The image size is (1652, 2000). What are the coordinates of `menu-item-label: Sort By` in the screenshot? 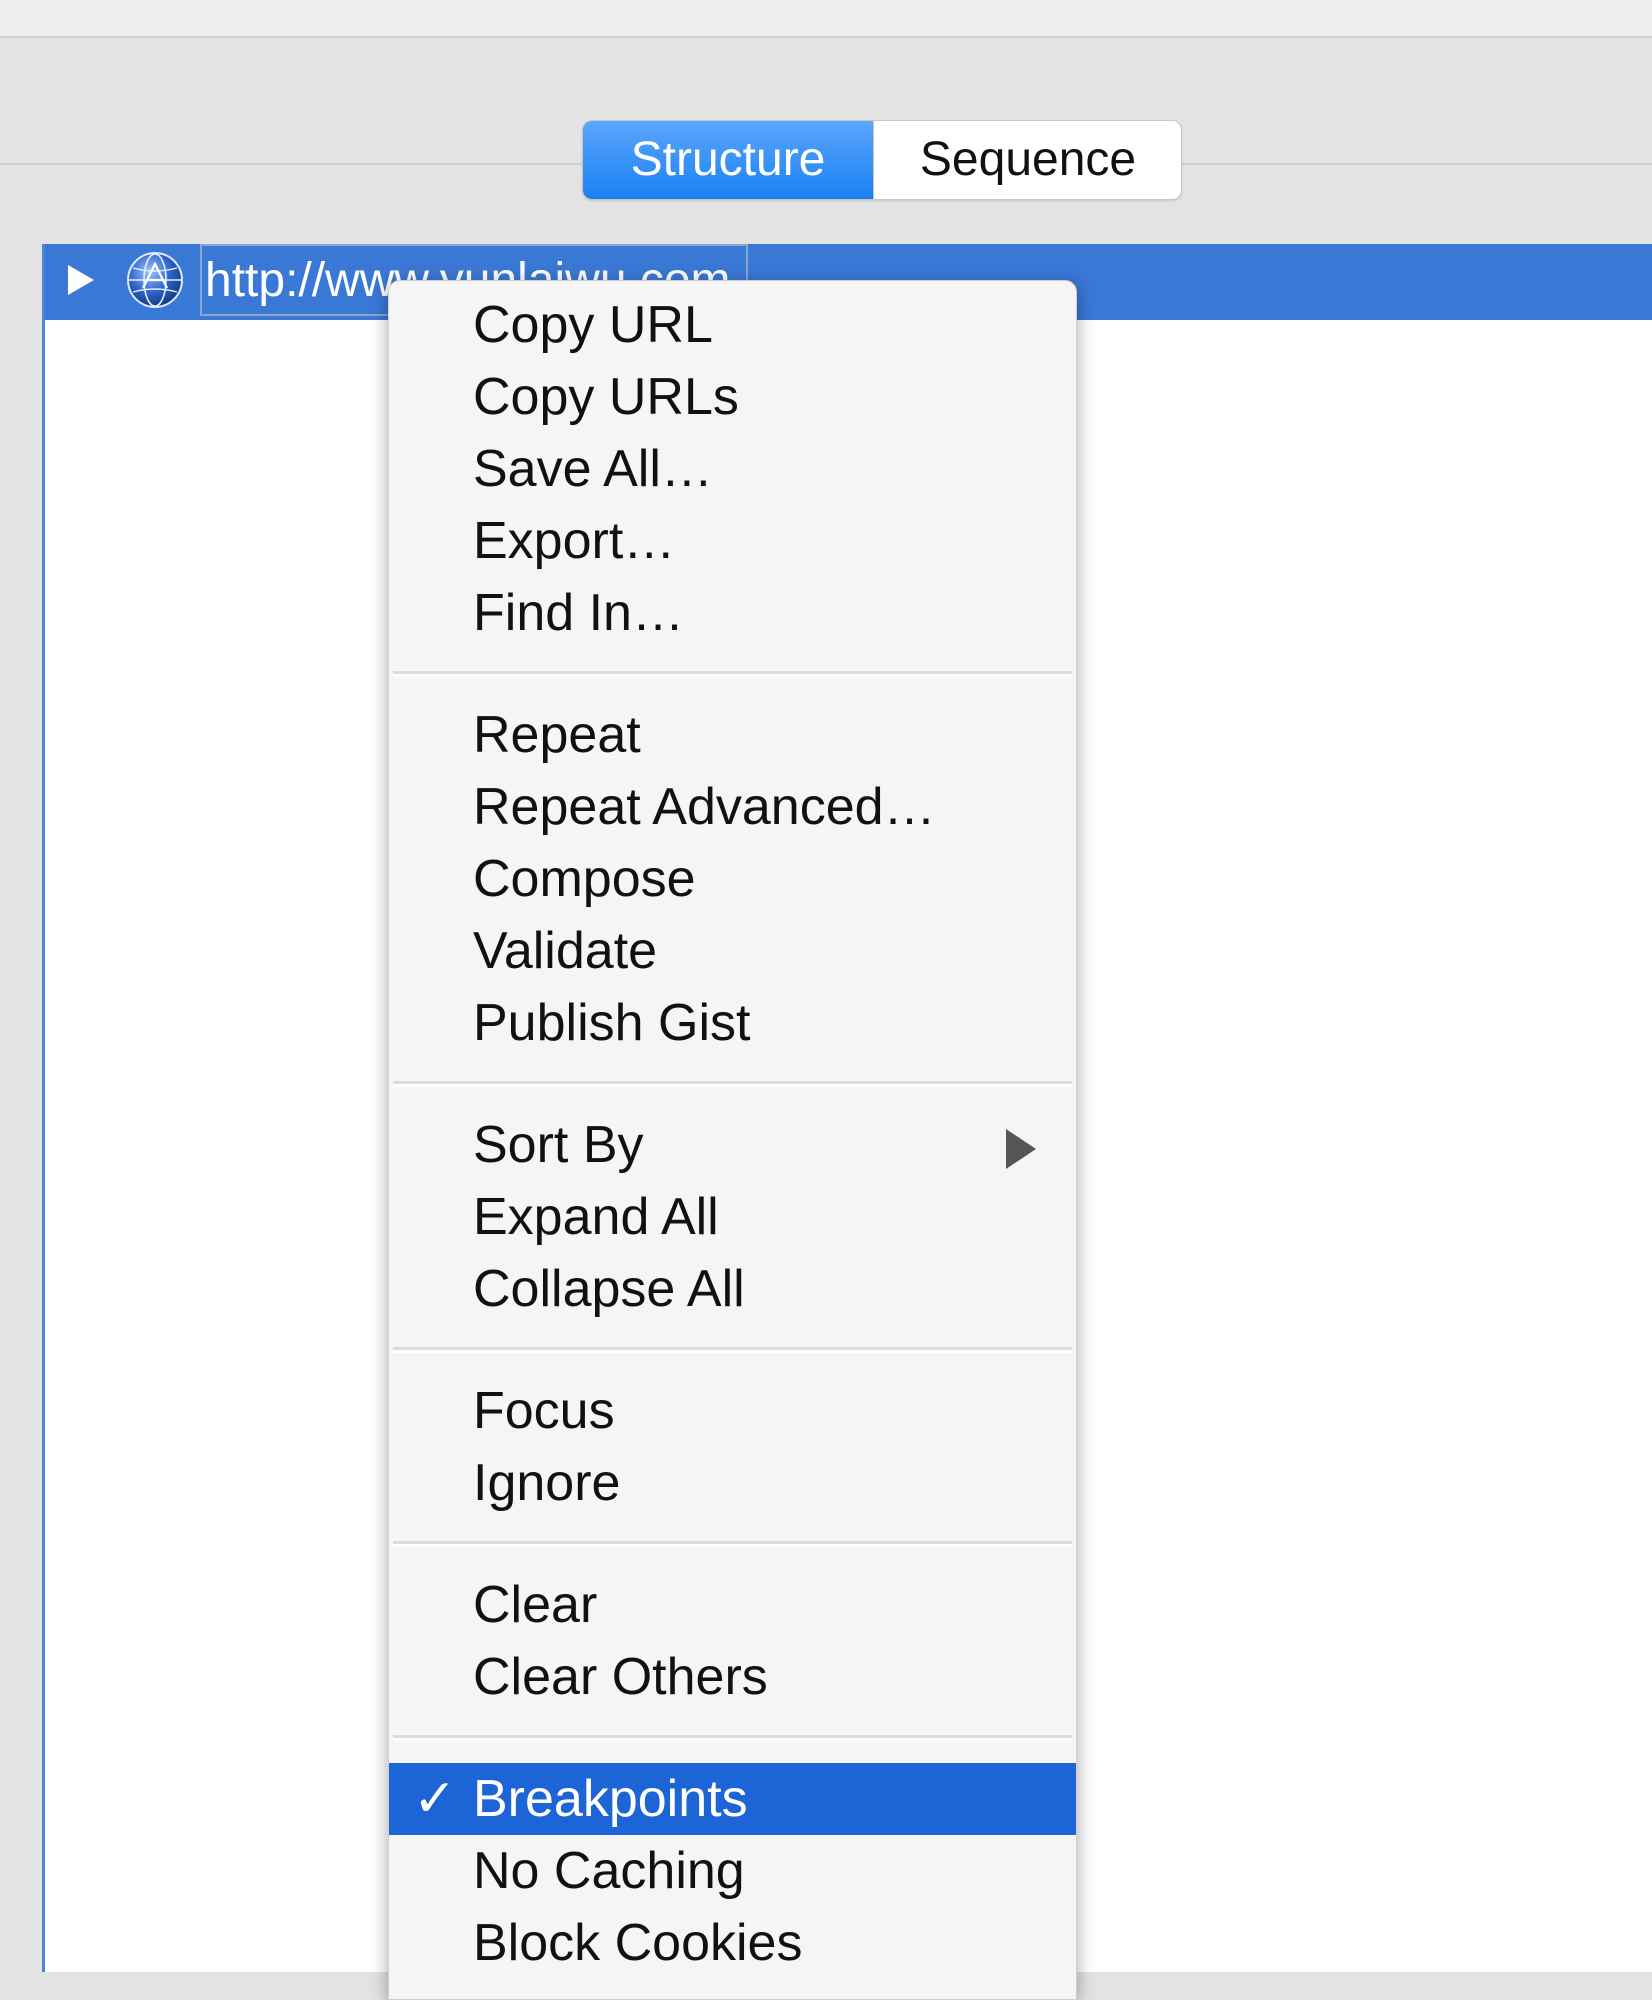 It's located at (558, 1145).